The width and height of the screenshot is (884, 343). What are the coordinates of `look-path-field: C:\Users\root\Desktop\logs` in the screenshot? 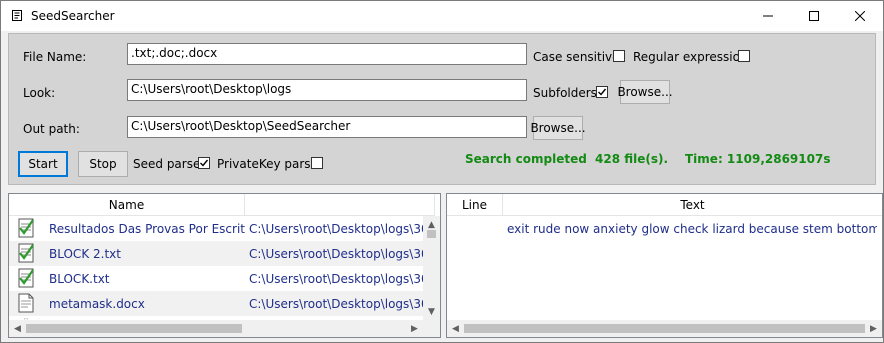 It's located at (327, 90).